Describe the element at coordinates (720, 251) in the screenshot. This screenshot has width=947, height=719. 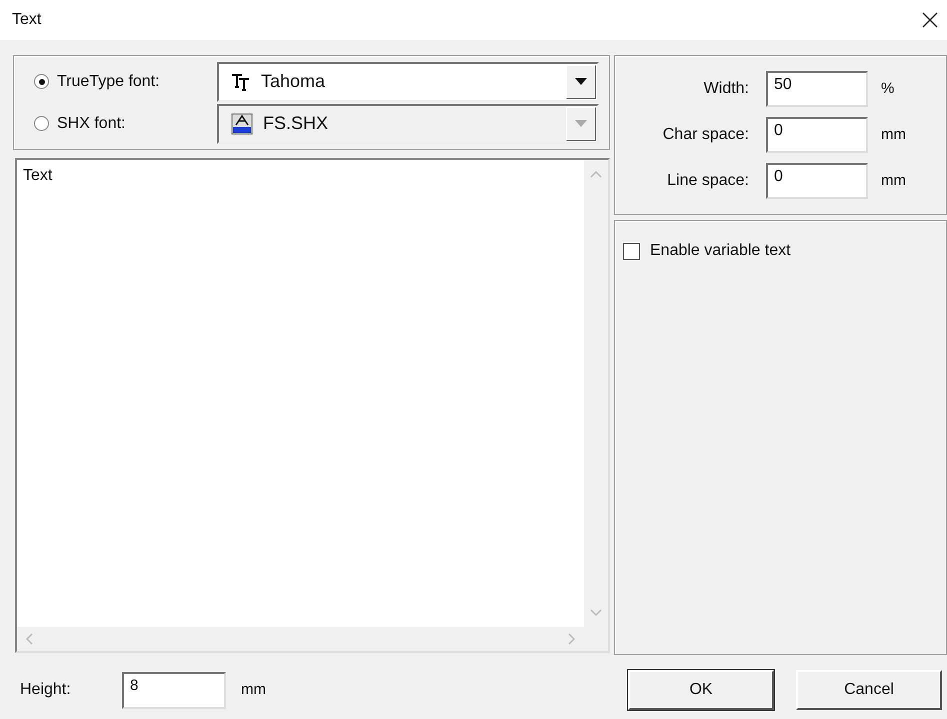
I see `checkbox-label: Enable variable text` at that location.